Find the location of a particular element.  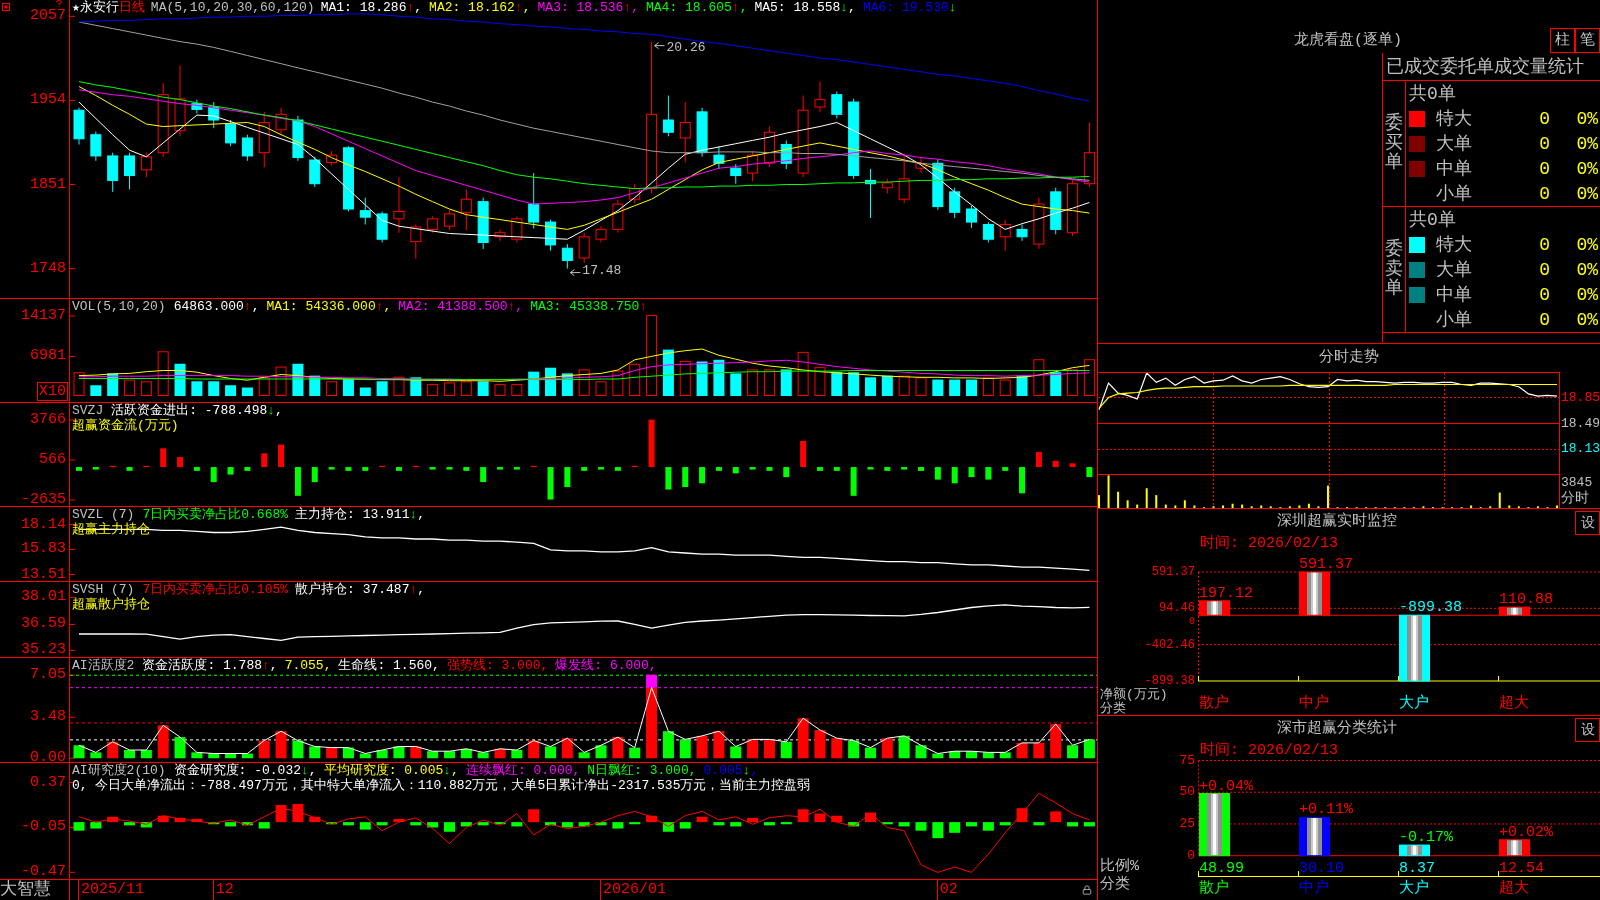

axis-tick-label: 13.51 is located at coordinates (43, 574).